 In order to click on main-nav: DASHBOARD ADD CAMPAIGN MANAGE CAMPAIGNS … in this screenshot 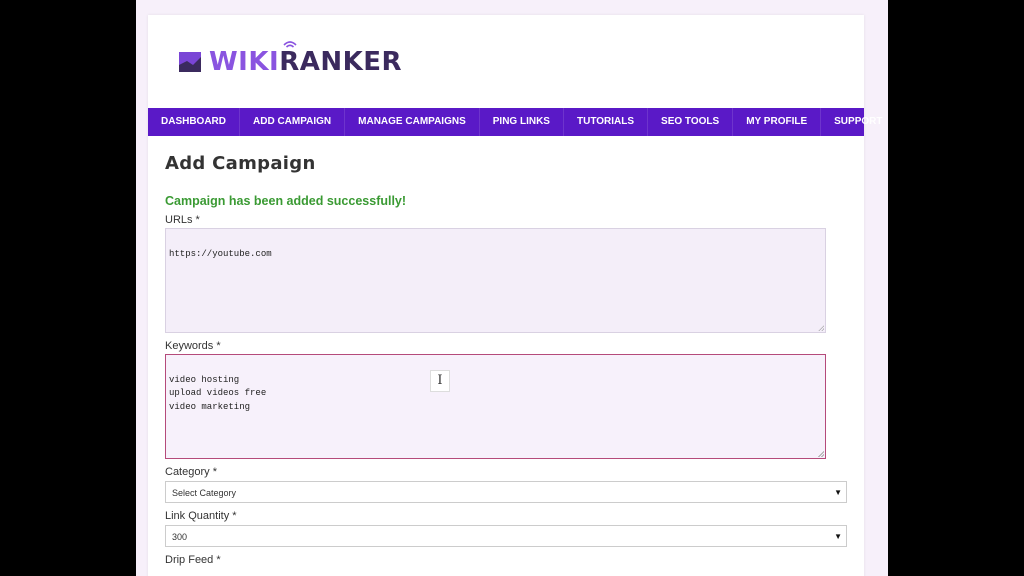, I will do `click(515, 122)`.